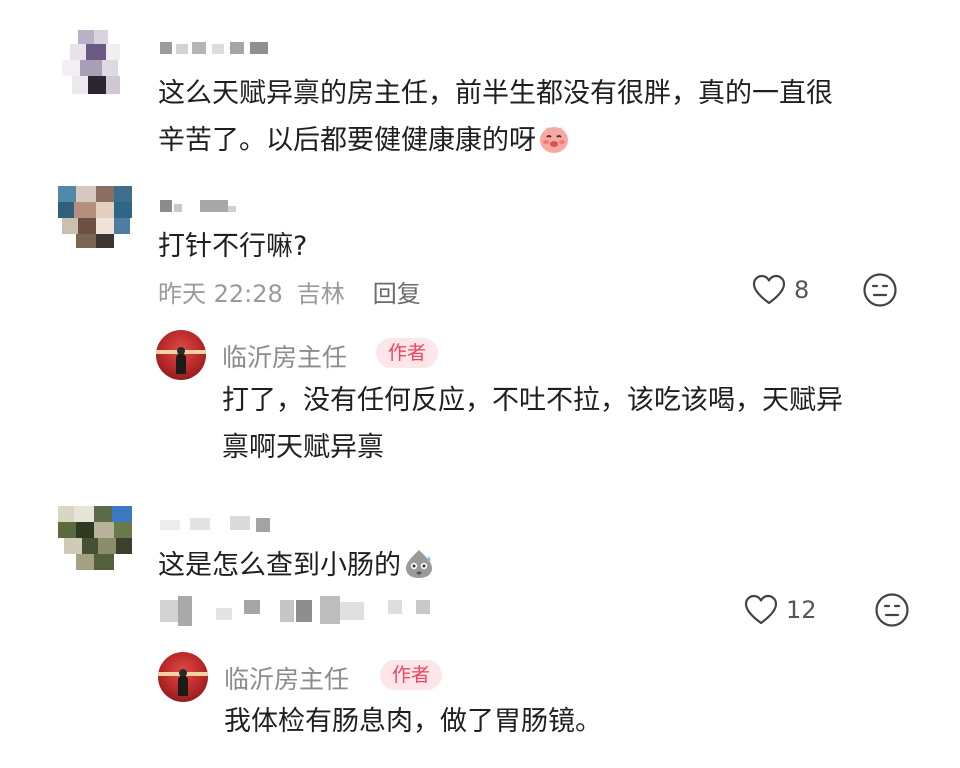 This screenshot has width=960, height=768. What do you see at coordinates (413, 721) in the screenshot?
I see `reply-text: 我体检有肠息肉，做了胃肠镜。` at bounding box center [413, 721].